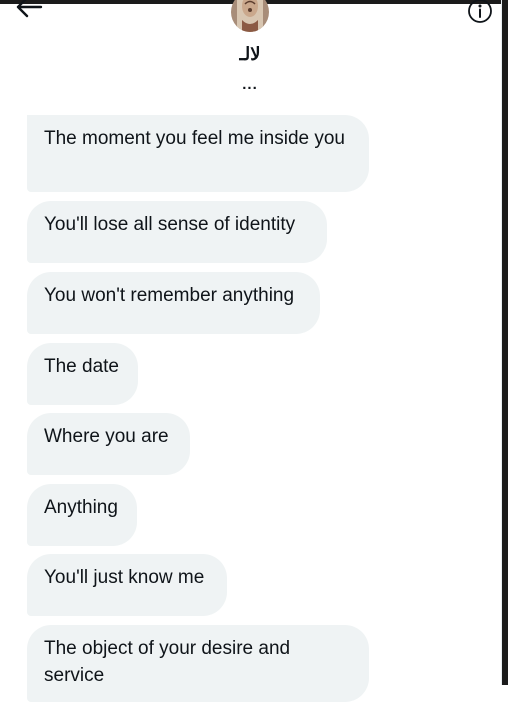 This screenshot has width=508, height=702. I want to click on contact-name: لالـ, so click(250, 54).